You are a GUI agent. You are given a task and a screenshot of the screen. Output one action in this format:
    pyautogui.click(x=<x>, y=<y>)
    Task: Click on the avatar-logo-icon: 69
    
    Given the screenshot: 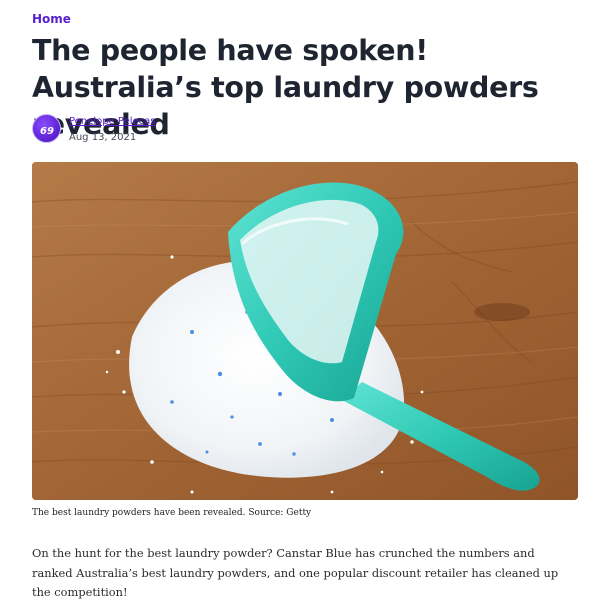 What is the action you would take?
    pyautogui.click(x=47, y=131)
    